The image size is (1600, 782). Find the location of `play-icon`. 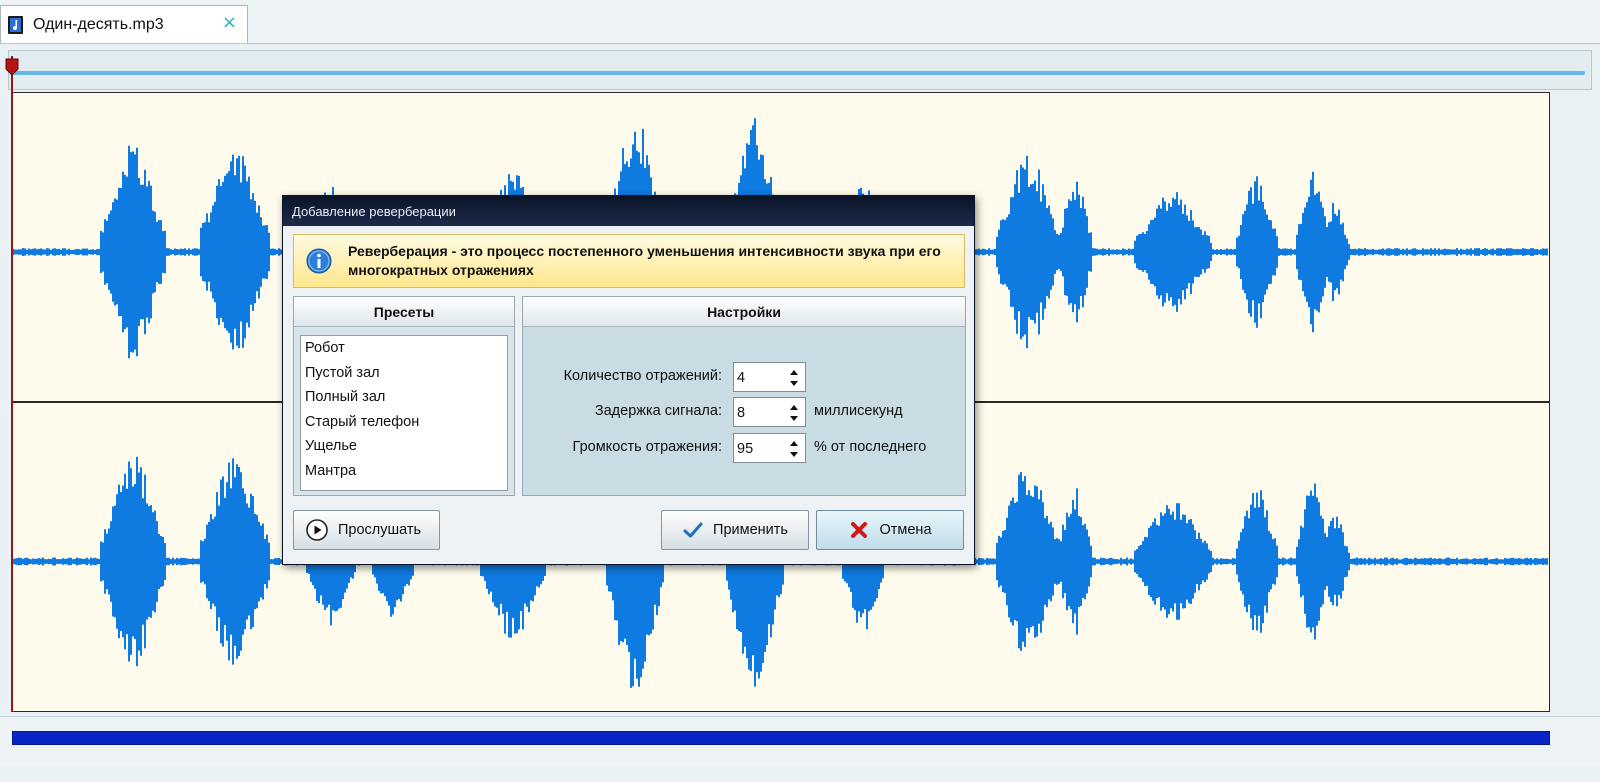

play-icon is located at coordinates (317, 530).